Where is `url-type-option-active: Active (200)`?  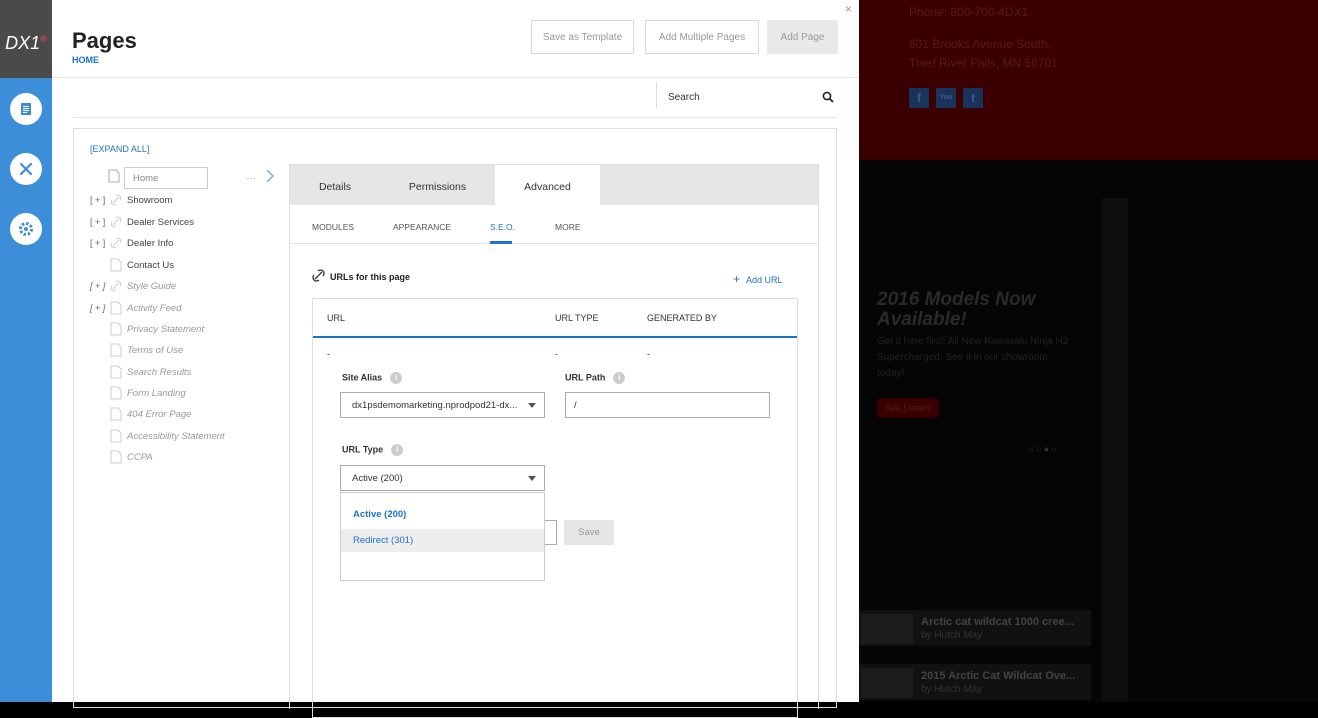
url-type-option-active: Active (200) is located at coordinates (442, 514).